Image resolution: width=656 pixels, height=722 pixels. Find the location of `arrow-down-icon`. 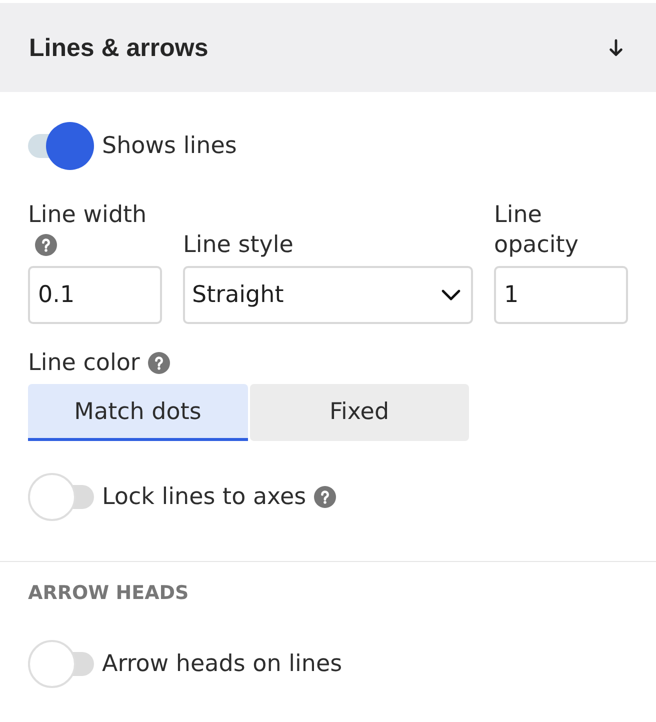

arrow-down-icon is located at coordinates (616, 47).